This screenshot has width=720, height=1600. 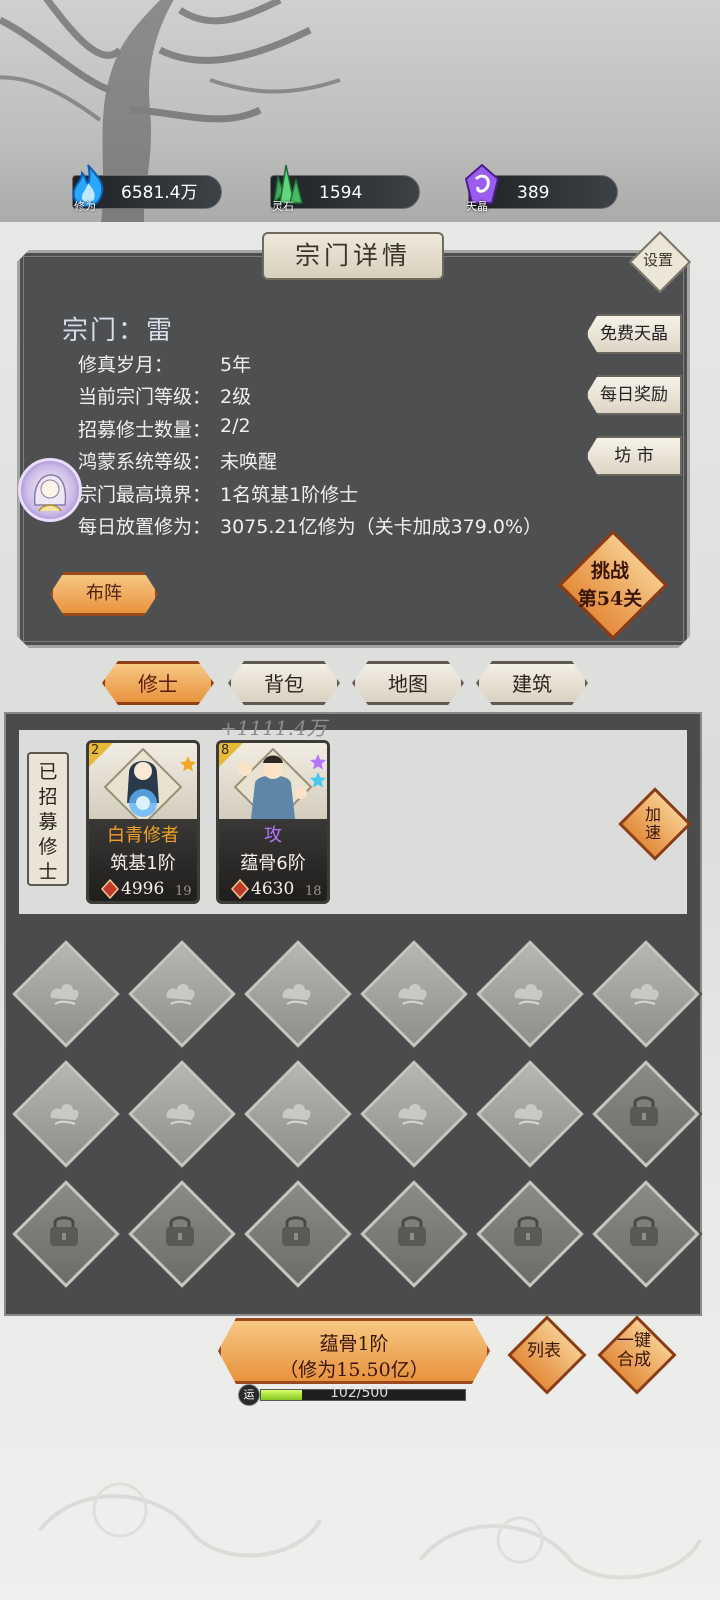 What do you see at coordinates (613, 585) in the screenshot?
I see `challenge-stage-button: 挑战 第54关` at bounding box center [613, 585].